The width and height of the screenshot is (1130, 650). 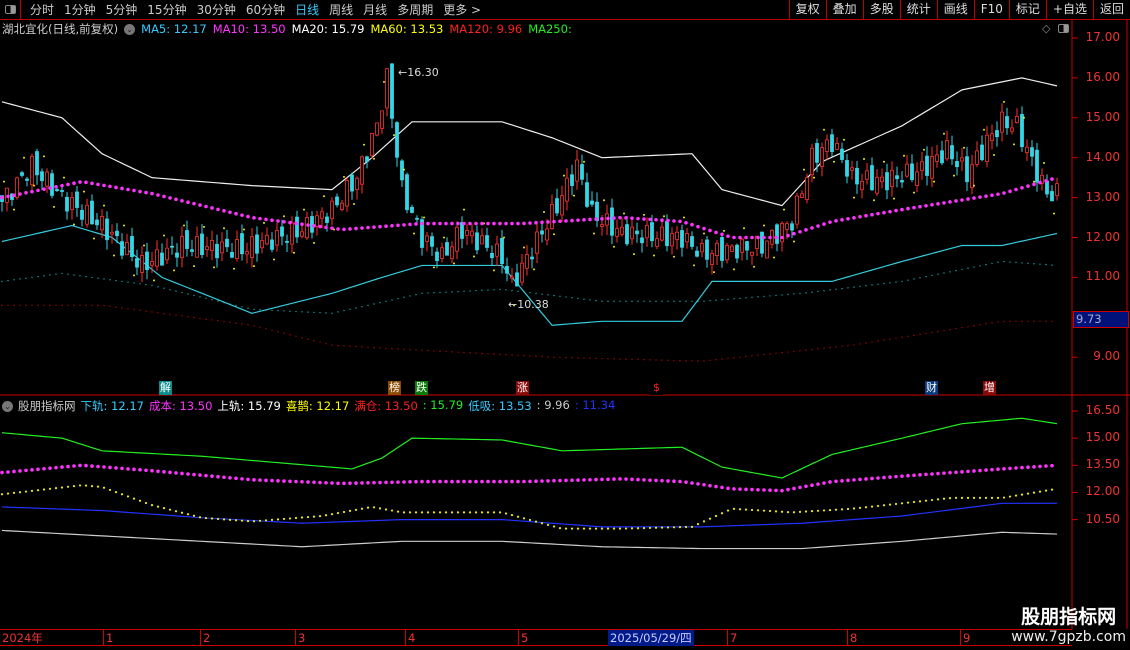 What do you see at coordinates (931, 388) in the screenshot?
I see `event-marker: 财` at bounding box center [931, 388].